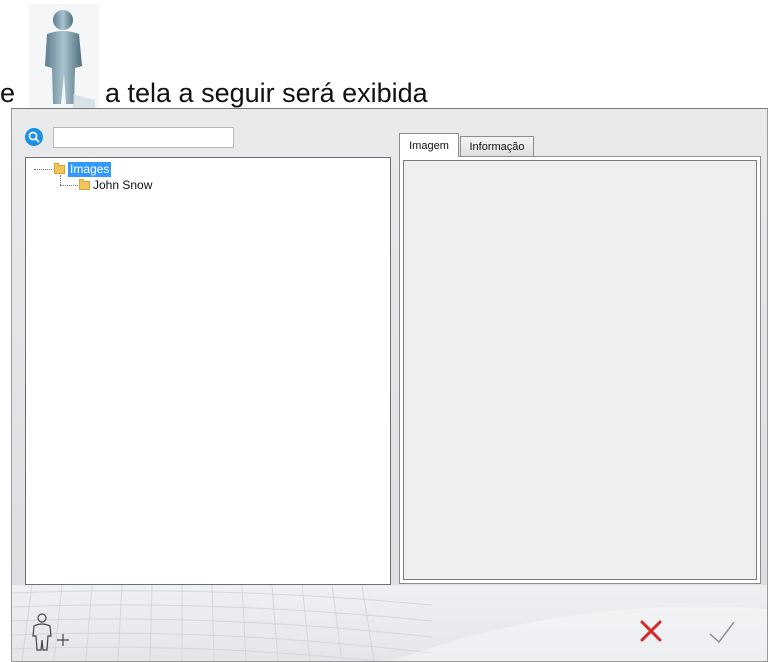 The image size is (768, 662). I want to click on add-user-button, so click(52, 632).